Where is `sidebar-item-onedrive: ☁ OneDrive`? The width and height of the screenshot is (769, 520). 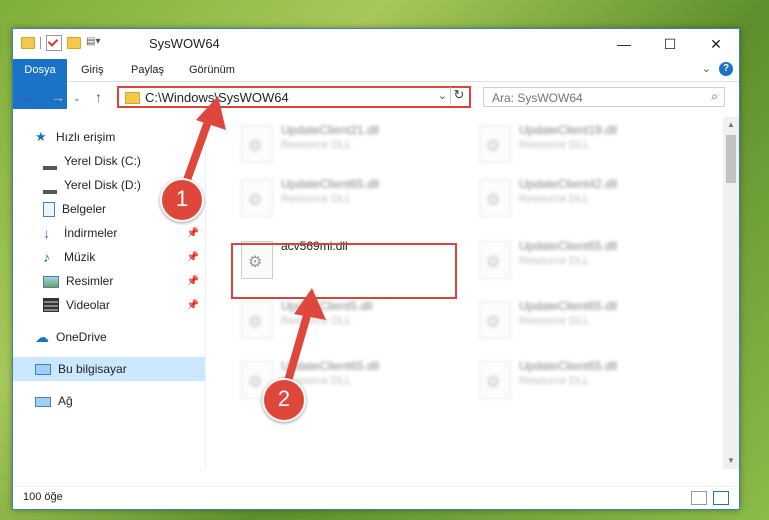 sidebar-item-onedrive: ☁ OneDrive is located at coordinates (120, 337).